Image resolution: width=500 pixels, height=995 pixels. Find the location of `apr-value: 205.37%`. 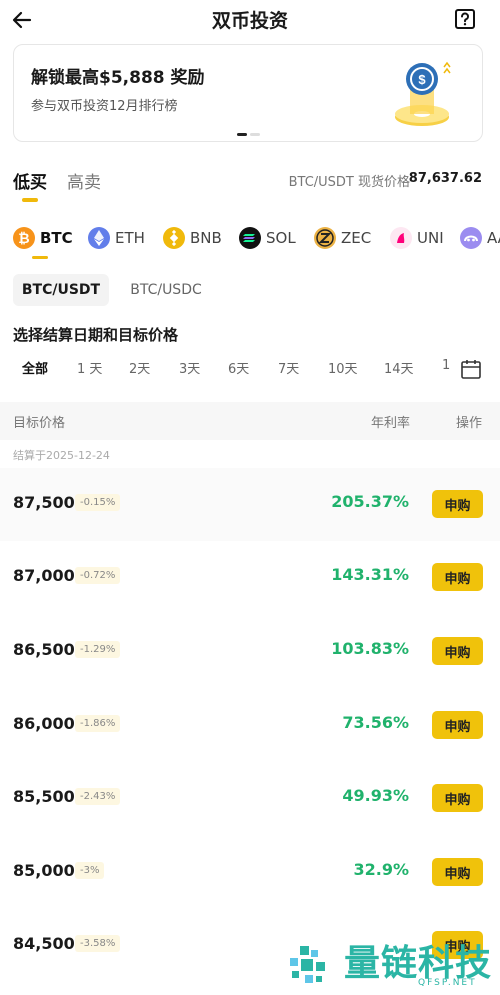

apr-value: 205.37% is located at coordinates (370, 501).